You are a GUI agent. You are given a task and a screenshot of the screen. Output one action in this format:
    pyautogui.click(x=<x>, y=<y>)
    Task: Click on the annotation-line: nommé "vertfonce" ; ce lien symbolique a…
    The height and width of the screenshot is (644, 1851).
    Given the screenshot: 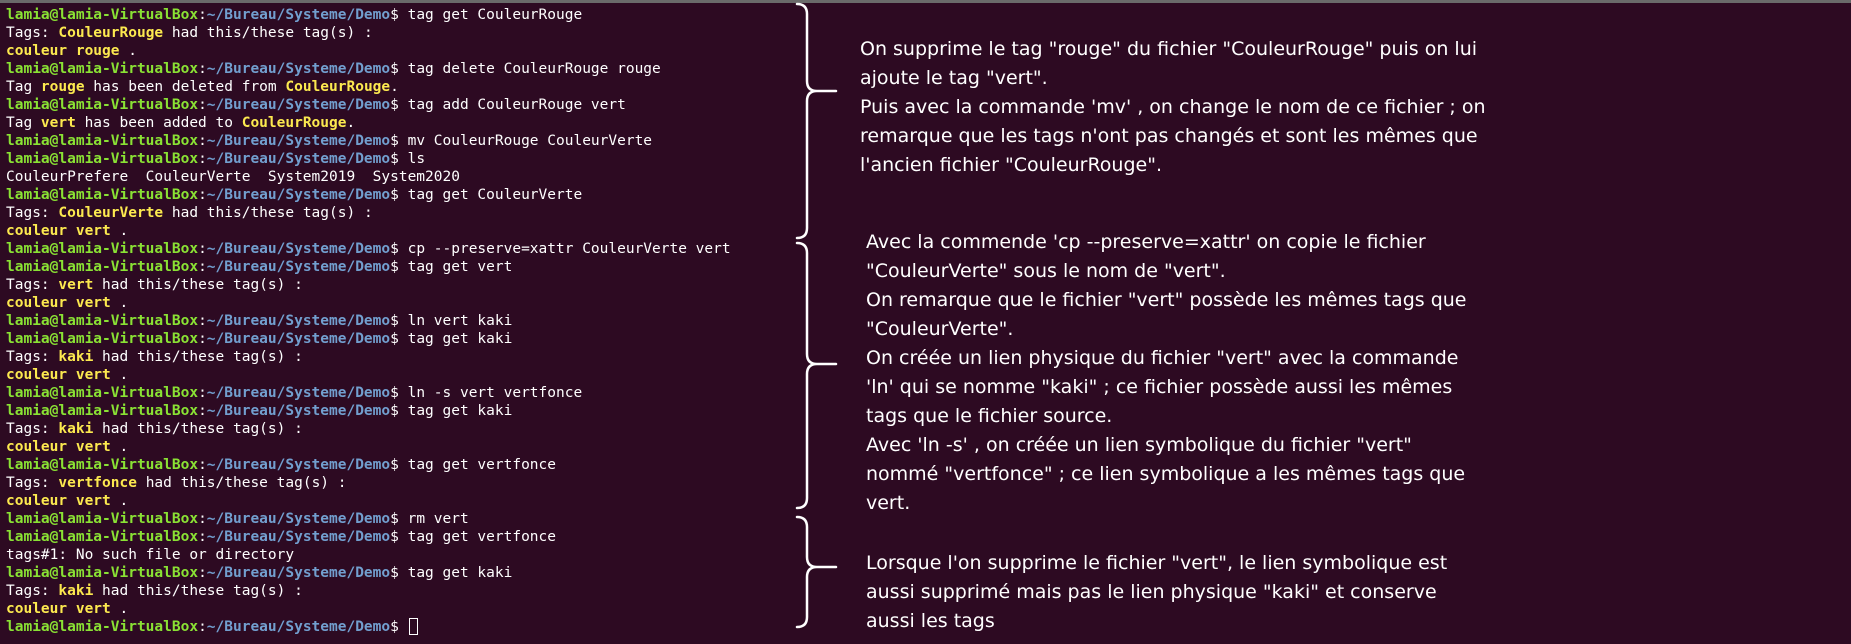 What is the action you would take?
    pyautogui.click(x=1166, y=474)
    